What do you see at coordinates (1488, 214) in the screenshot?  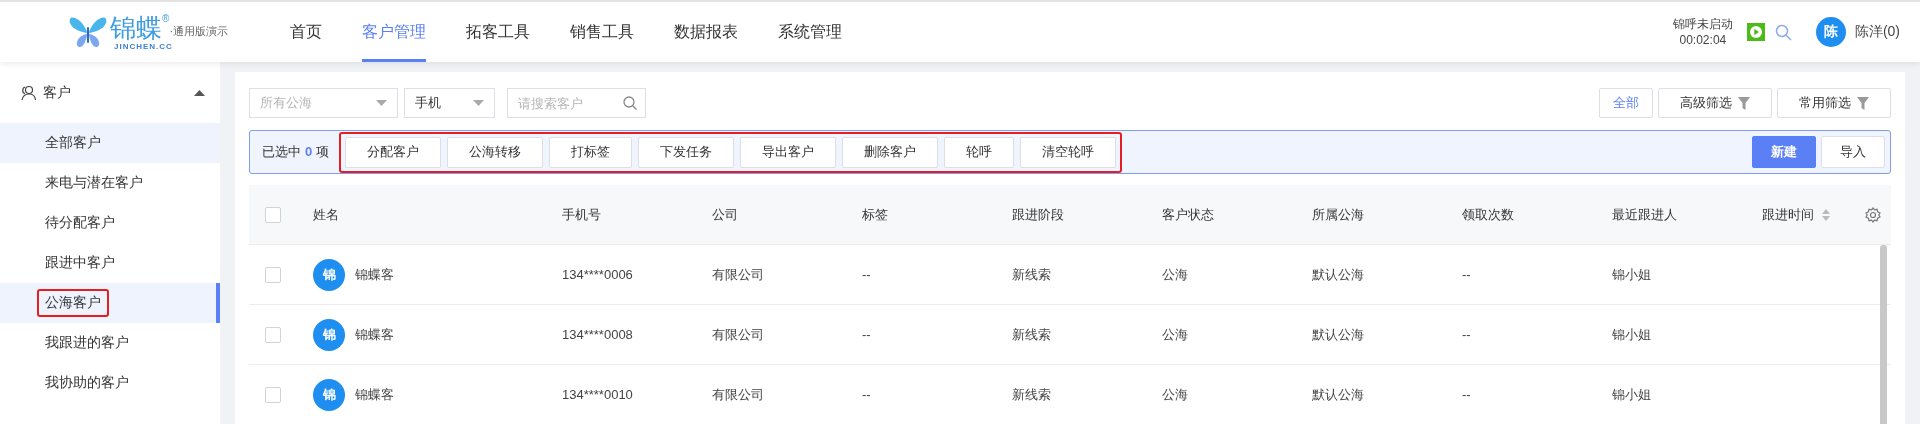 I see `column-header: 领取次数` at bounding box center [1488, 214].